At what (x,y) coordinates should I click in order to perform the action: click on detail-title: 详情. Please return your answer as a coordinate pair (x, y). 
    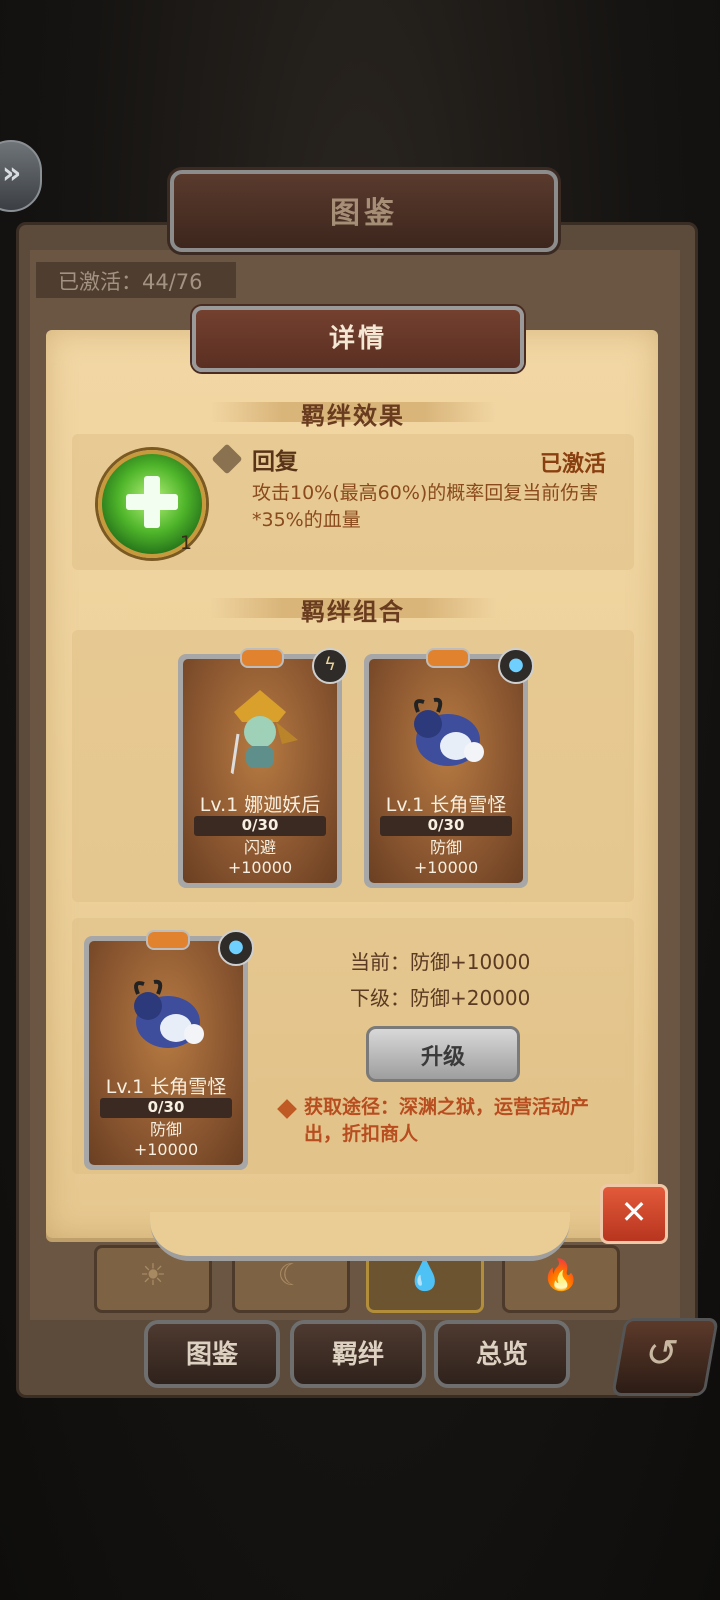
    Looking at the image, I should click on (357, 339).